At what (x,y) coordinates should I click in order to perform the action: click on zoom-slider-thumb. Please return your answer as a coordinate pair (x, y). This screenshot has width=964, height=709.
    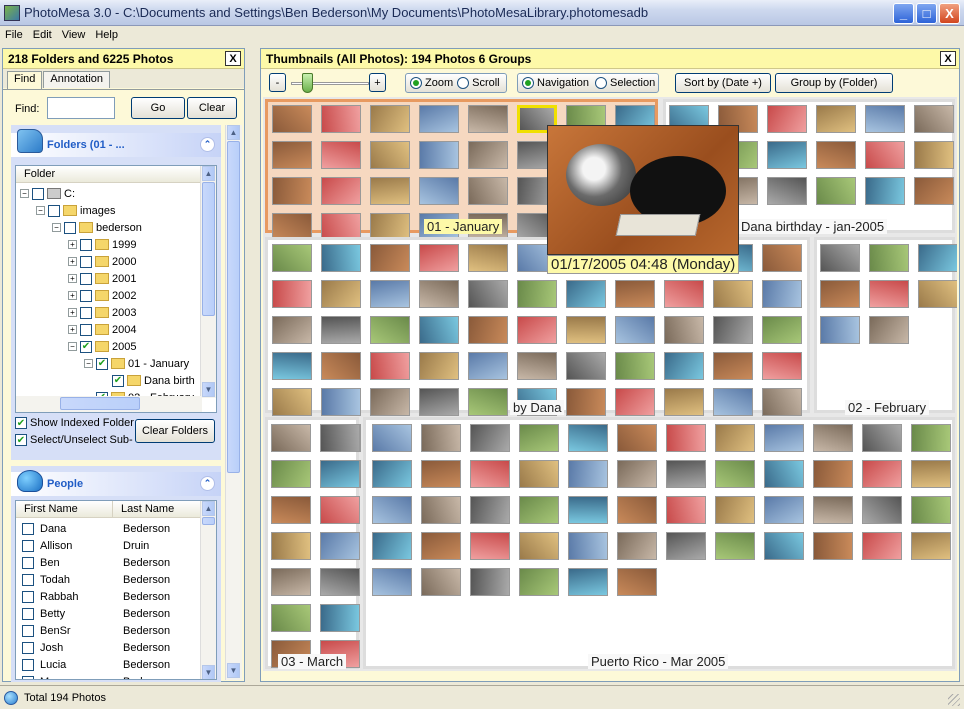
    Looking at the image, I should click on (307, 83).